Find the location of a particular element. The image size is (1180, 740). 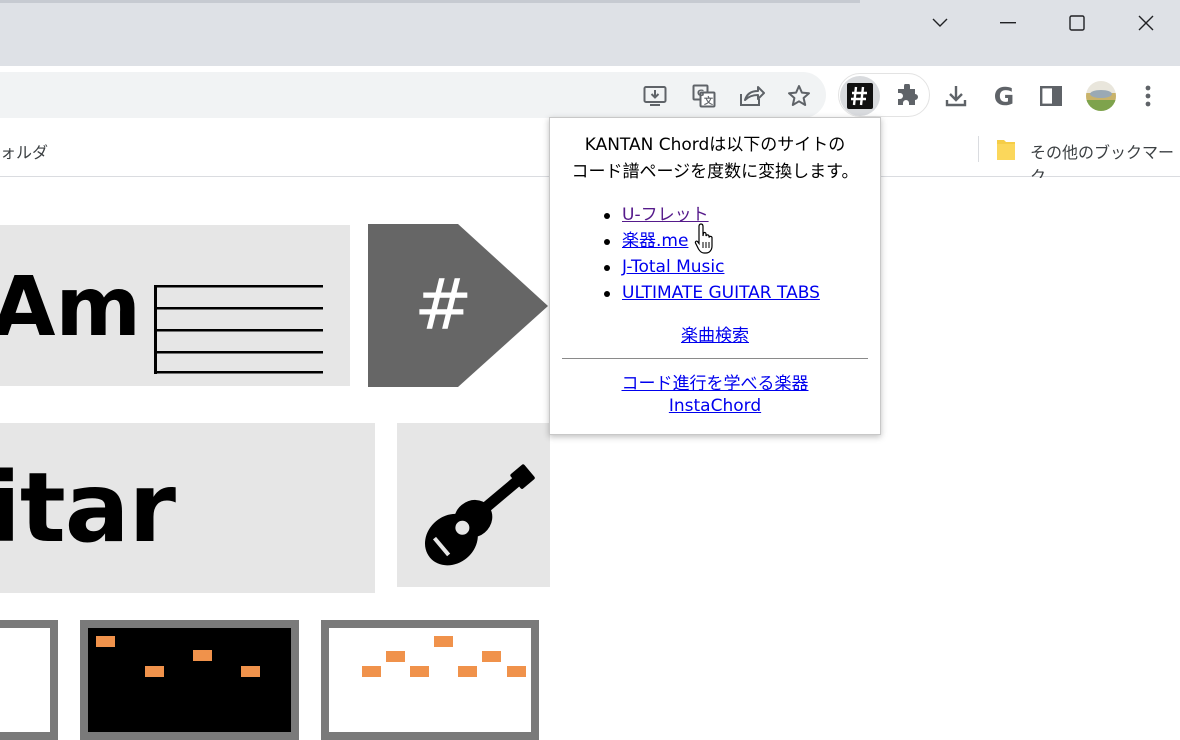

instachord-link: InstaChord is located at coordinates (715, 406).